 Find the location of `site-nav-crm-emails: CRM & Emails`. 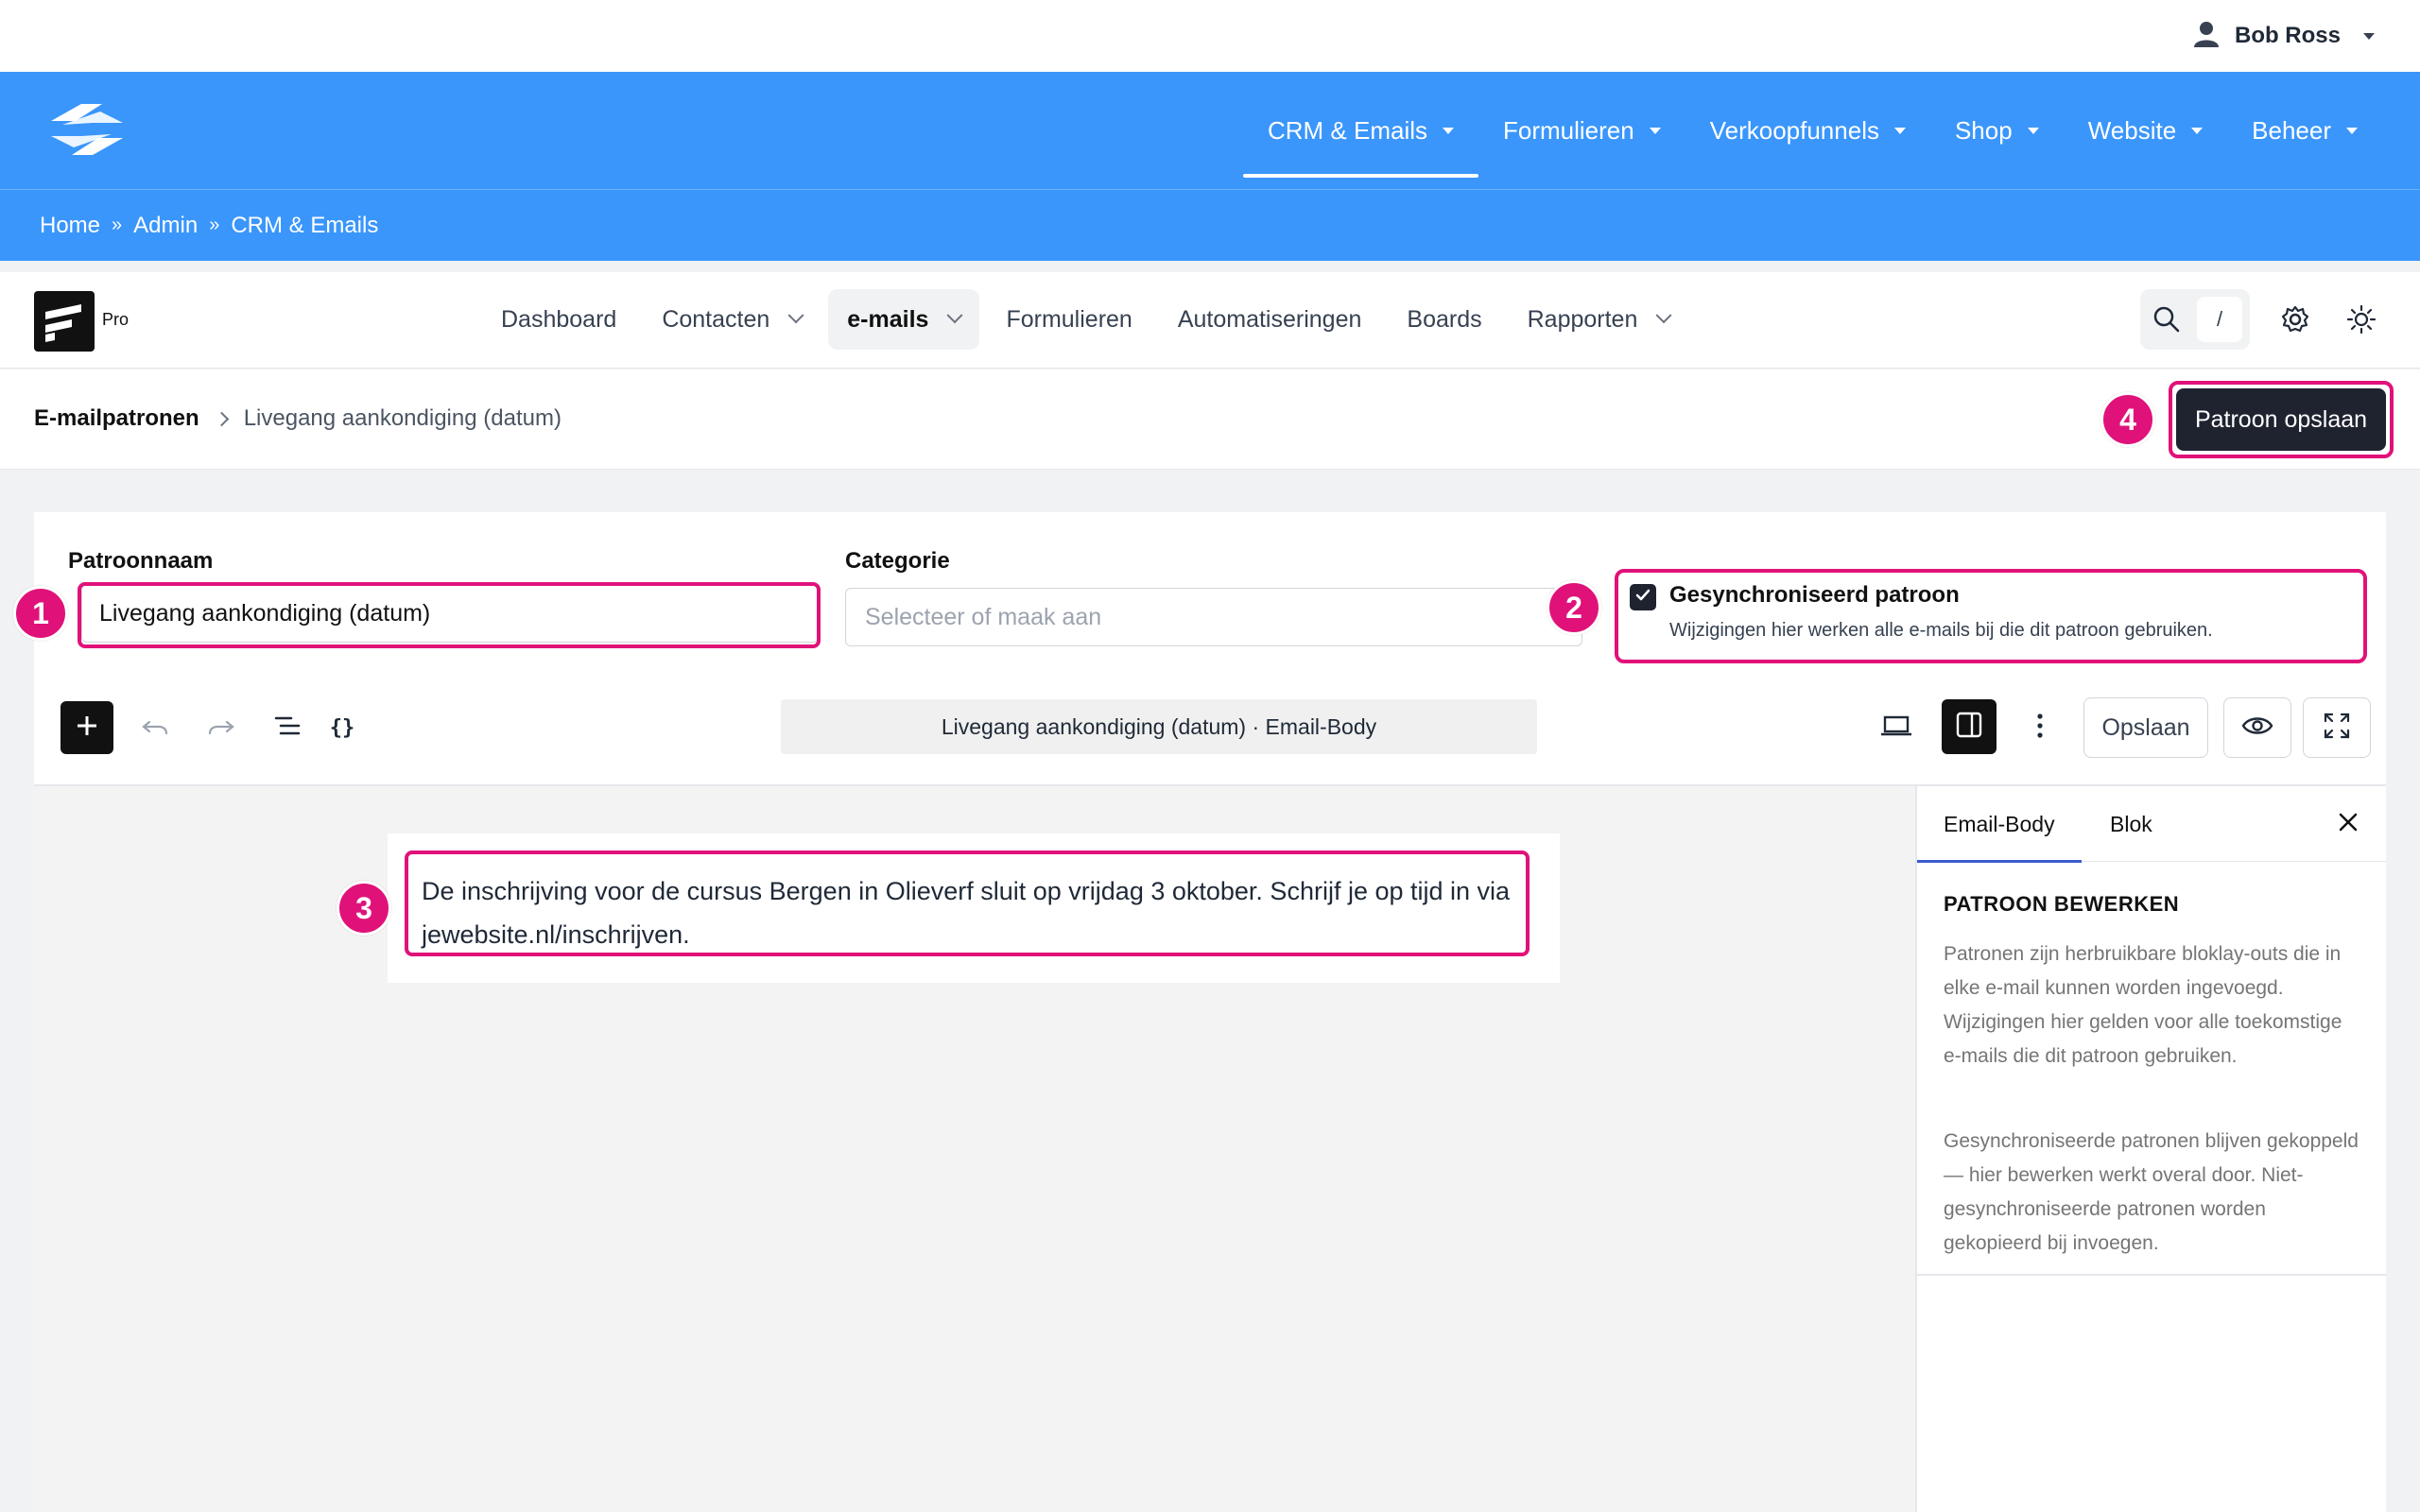

site-nav-crm-emails: CRM & Emails is located at coordinates (1360, 130).